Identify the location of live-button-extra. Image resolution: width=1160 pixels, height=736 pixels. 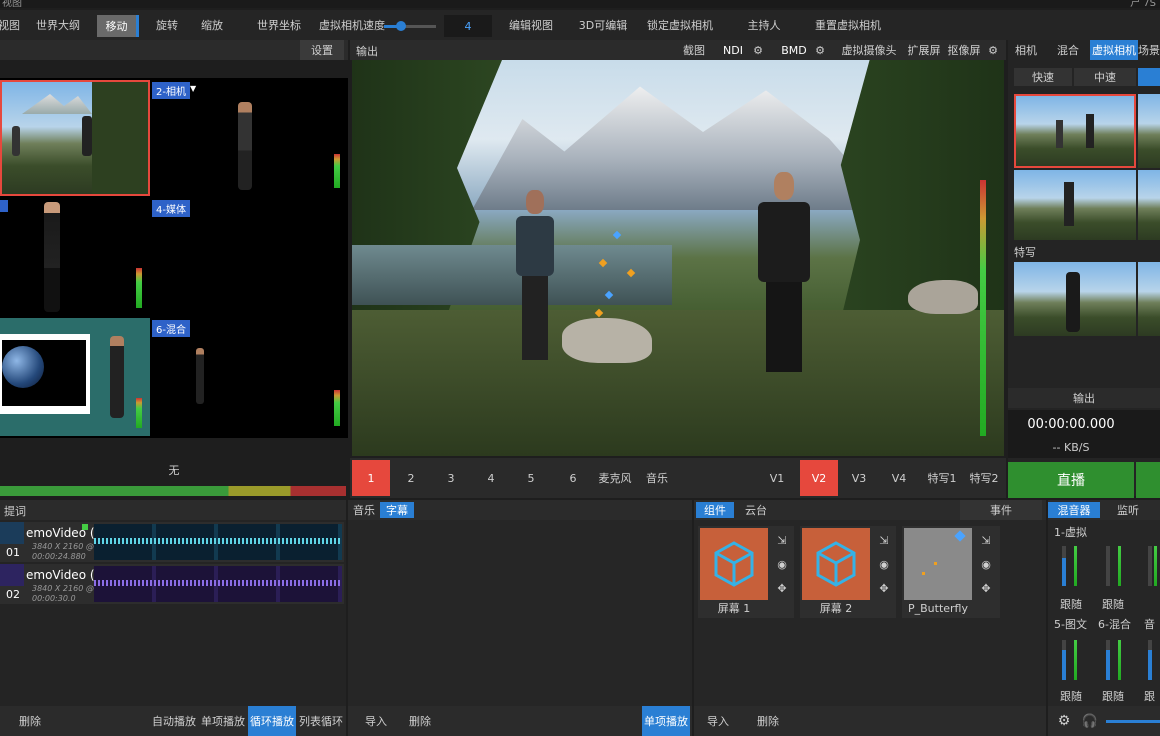
(1148, 480).